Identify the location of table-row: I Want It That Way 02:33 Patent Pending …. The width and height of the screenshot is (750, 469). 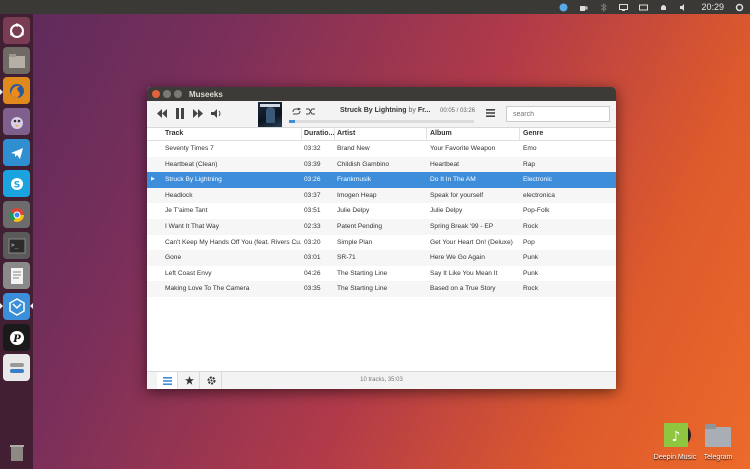
(381, 226).